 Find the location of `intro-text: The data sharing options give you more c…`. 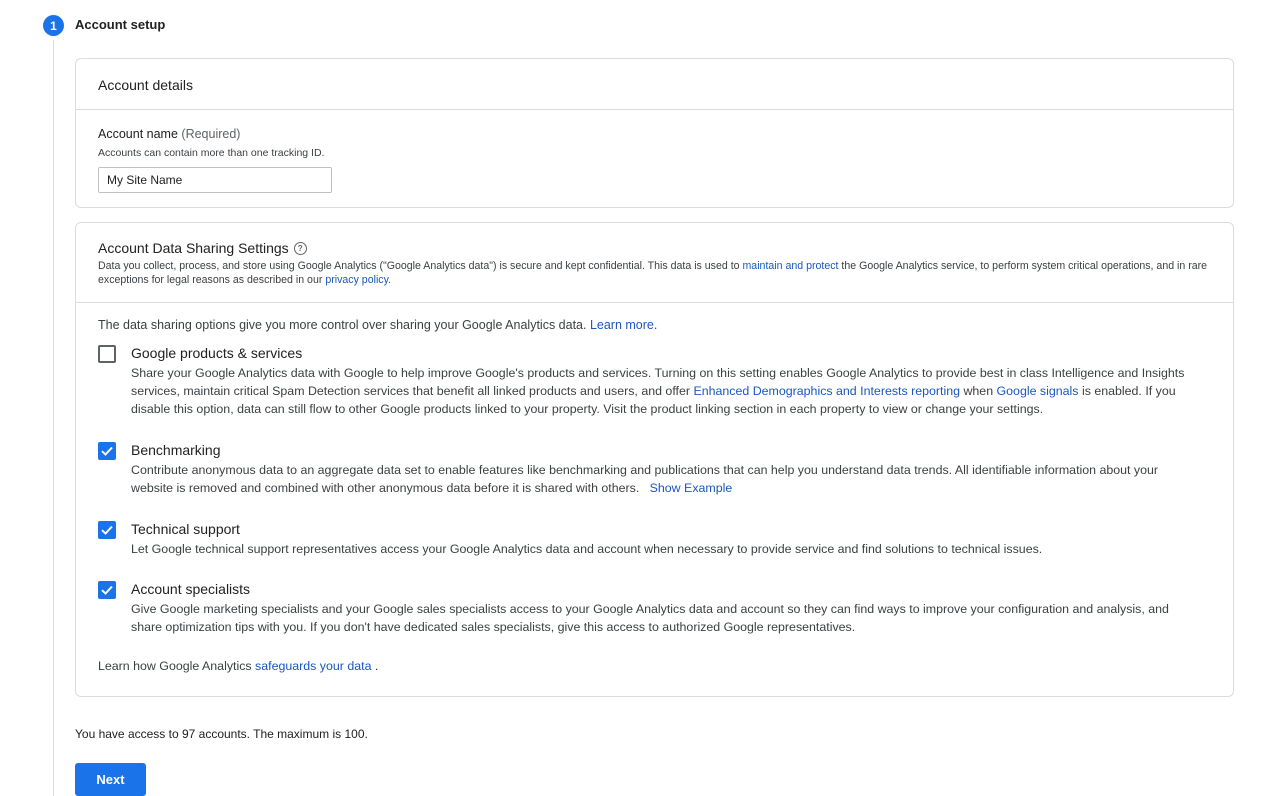

intro-text: The data sharing options give you more c… is located at coordinates (344, 325).